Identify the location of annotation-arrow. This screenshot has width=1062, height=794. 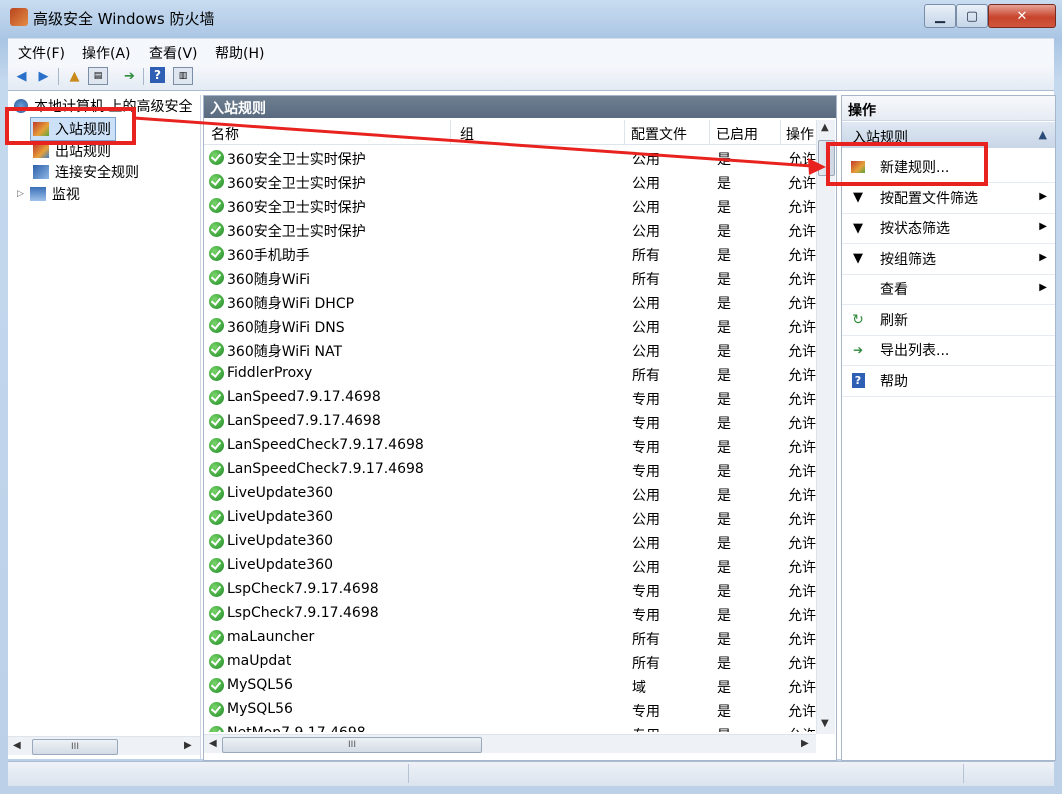
(479, 145).